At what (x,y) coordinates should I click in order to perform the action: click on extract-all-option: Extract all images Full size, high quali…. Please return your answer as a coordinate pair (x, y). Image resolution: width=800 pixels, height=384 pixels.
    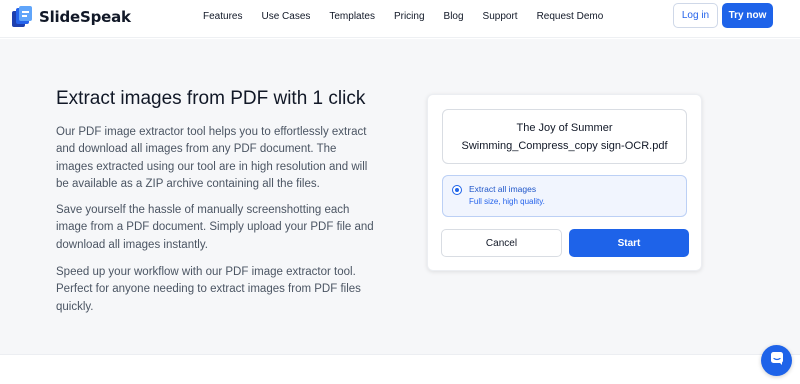
    Looking at the image, I should click on (564, 196).